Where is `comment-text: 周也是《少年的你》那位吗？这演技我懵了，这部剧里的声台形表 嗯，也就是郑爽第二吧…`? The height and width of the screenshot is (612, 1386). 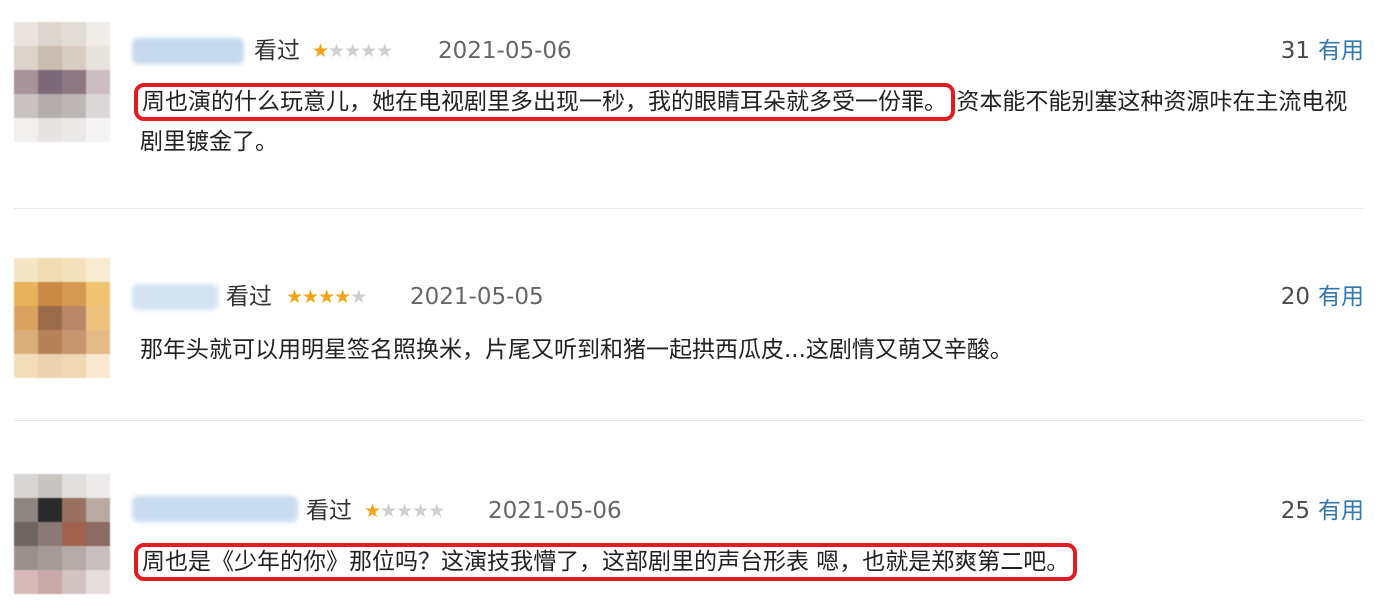
comment-text: 周也是《少年的你》那位吗？这演技我懵了，这部剧里的声台形表 嗯，也就是郑爽第二吧… is located at coordinates (751, 562).